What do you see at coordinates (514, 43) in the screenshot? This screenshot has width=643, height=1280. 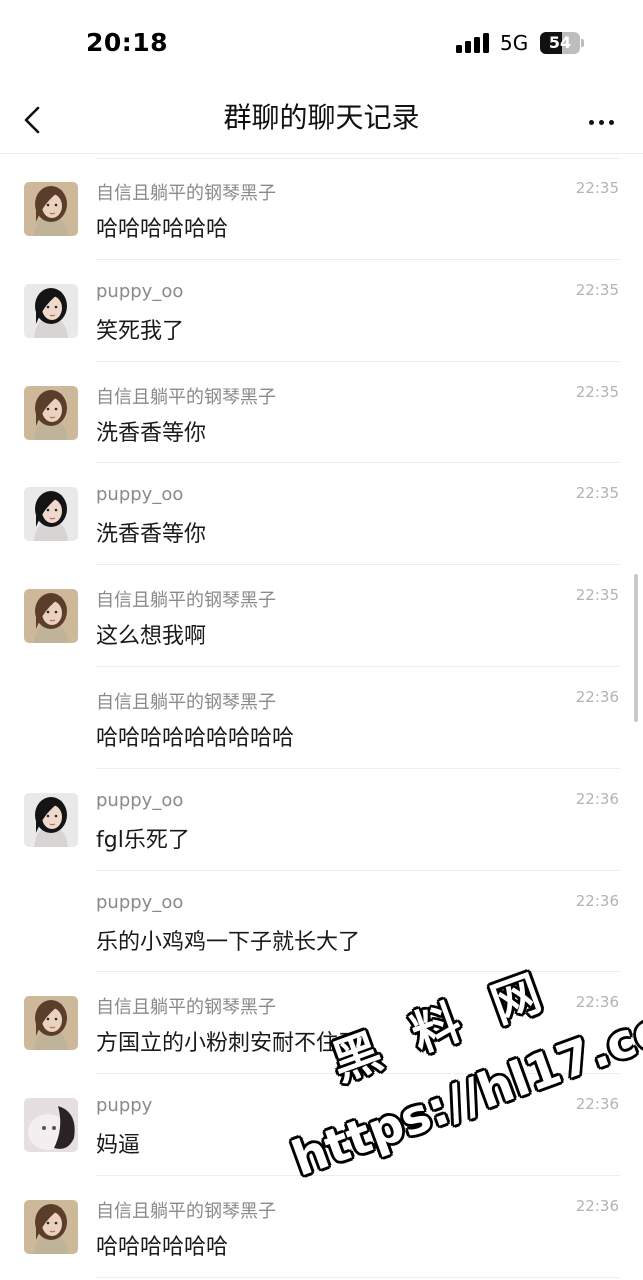 I see `network-type-label: 5G` at bounding box center [514, 43].